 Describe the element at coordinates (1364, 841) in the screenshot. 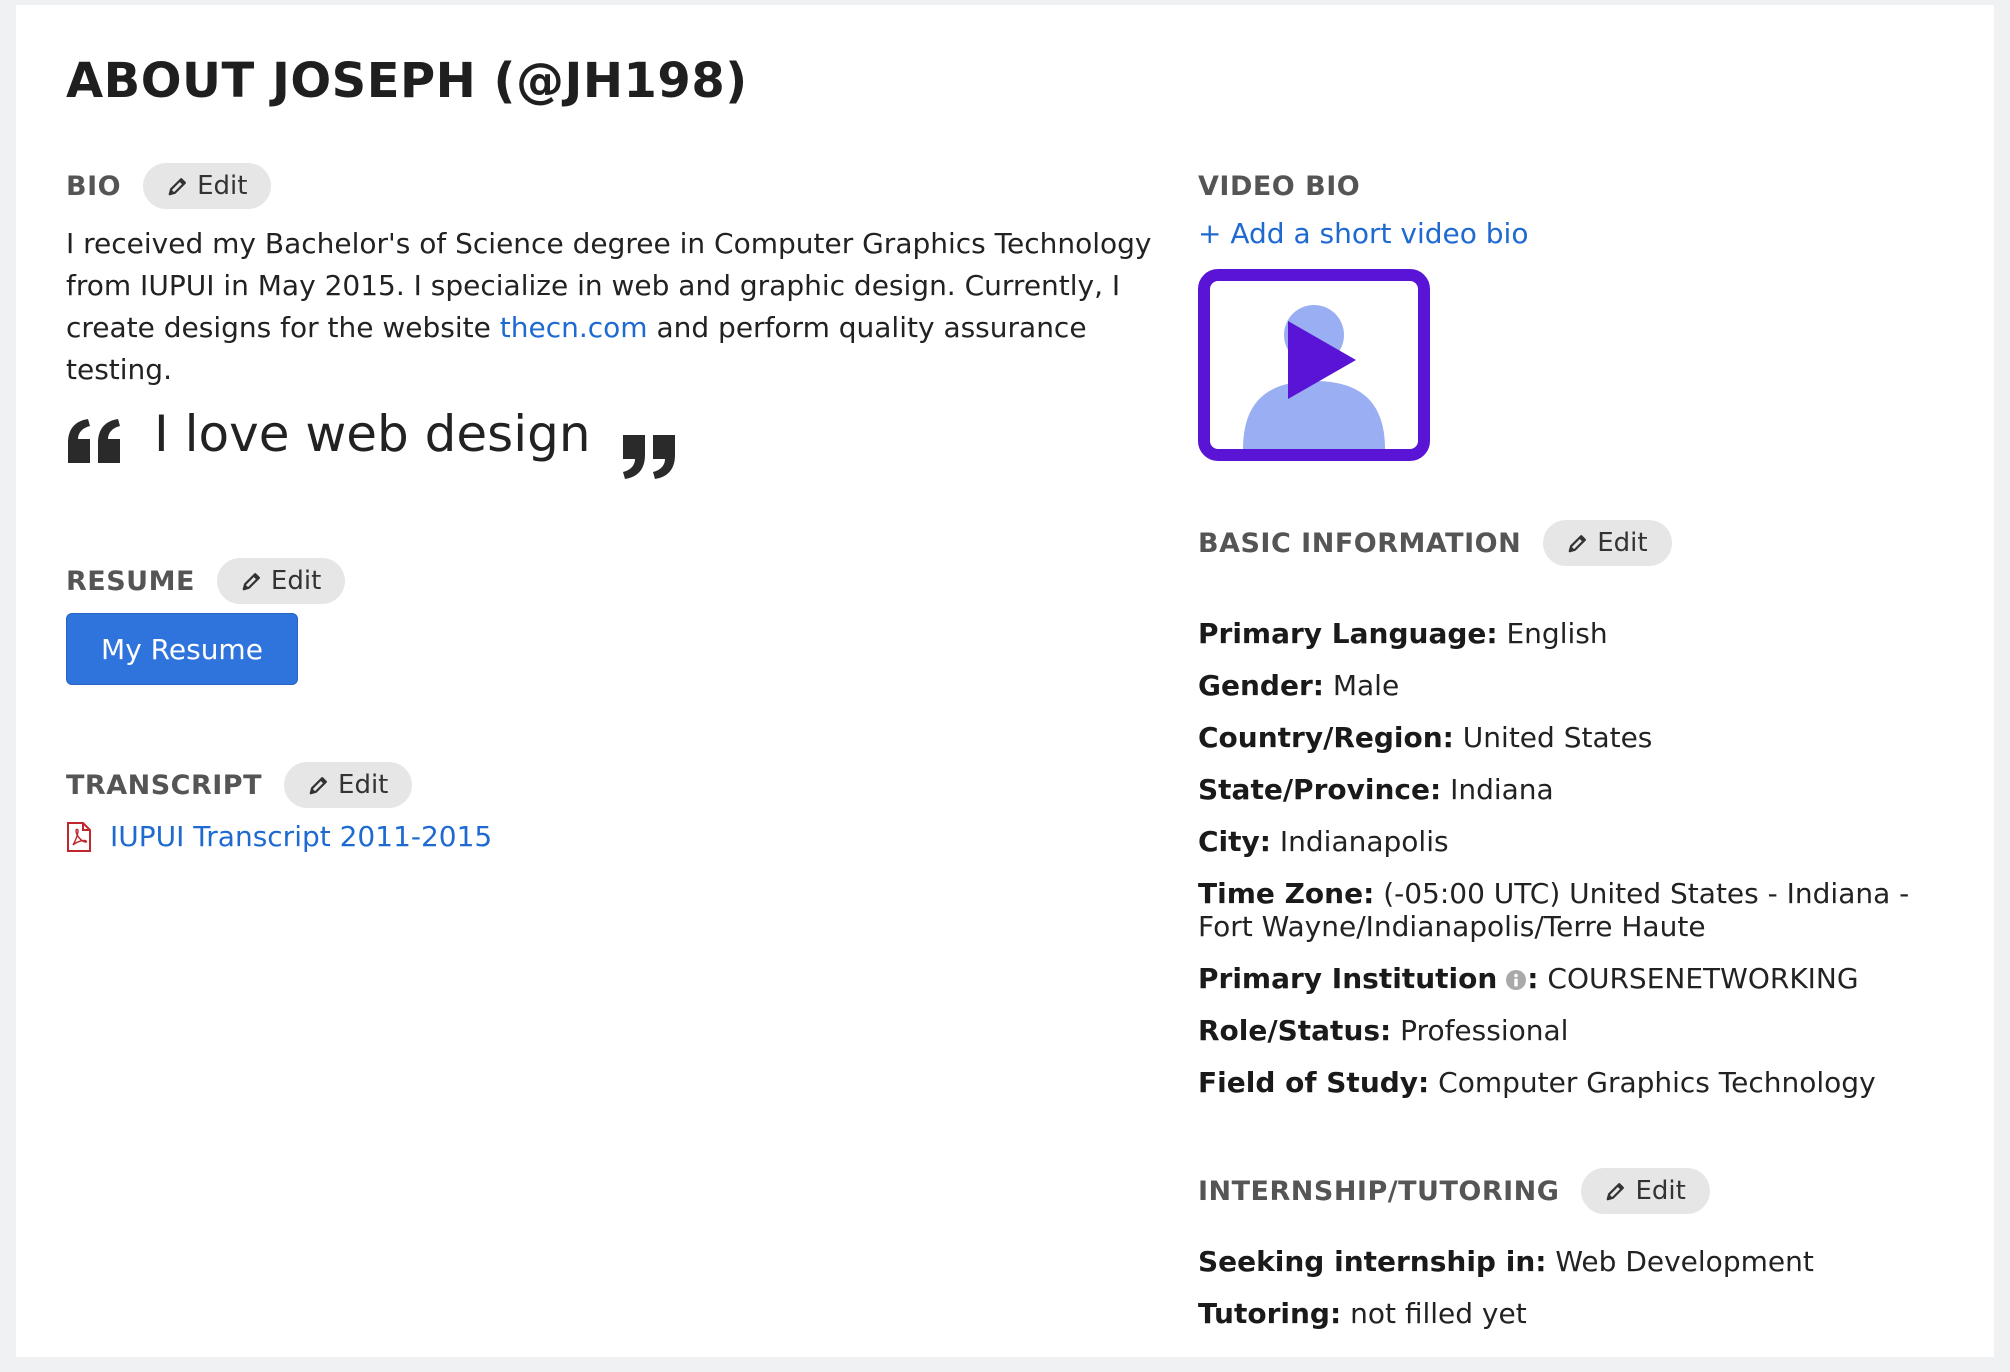

I see `info-value: Indianapolis` at that location.